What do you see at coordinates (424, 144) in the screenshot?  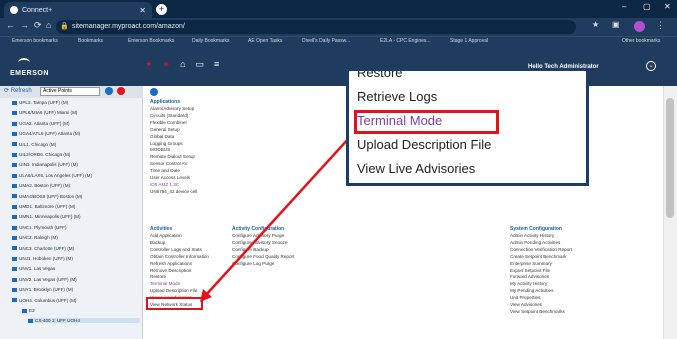 I see `zoom-menu-item: Upload Description File` at bounding box center [424, 144].